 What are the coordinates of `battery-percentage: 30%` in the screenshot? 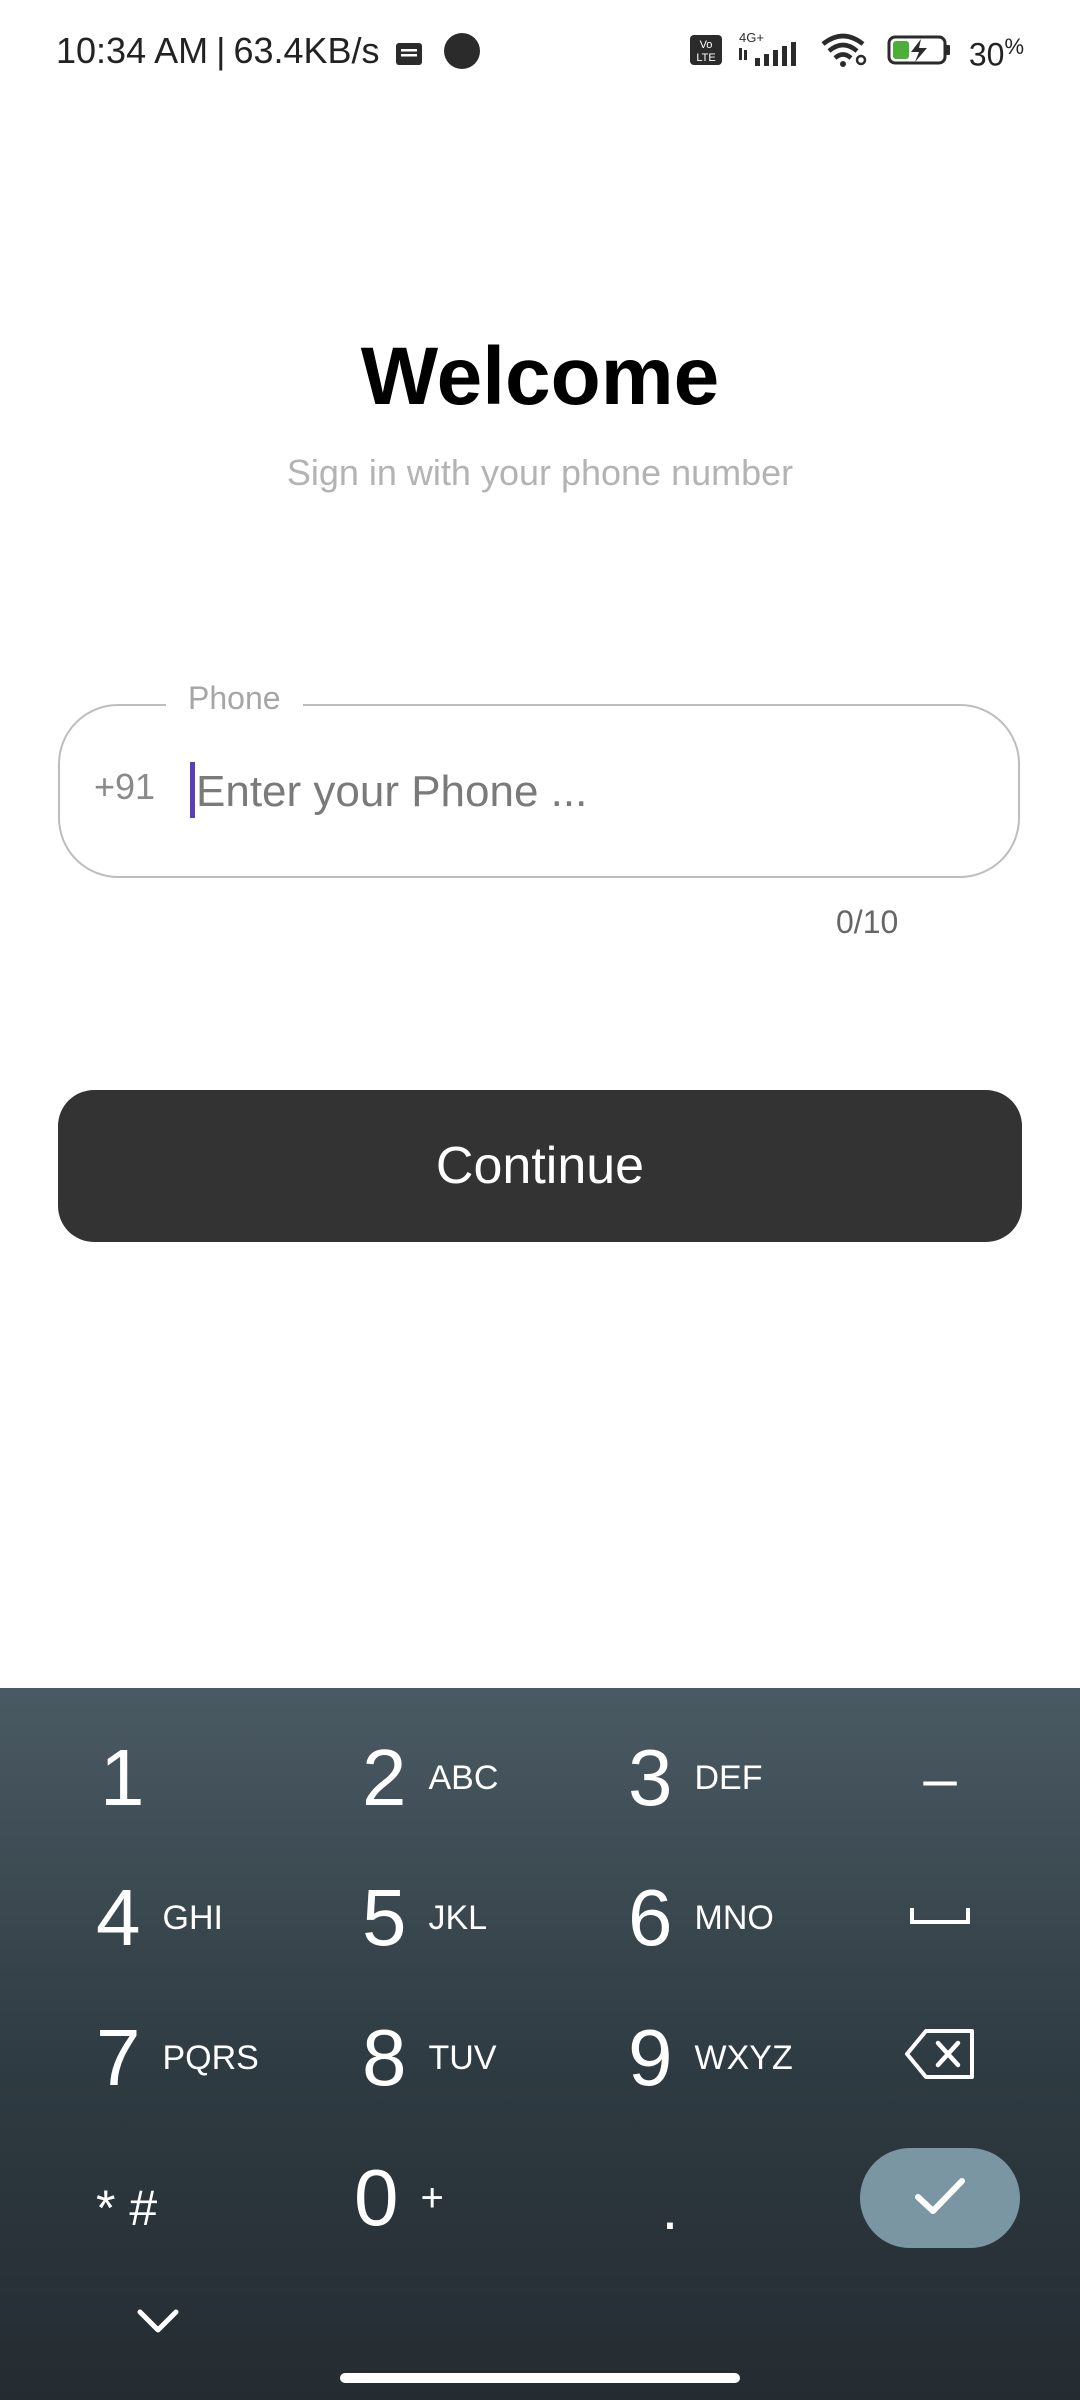 It's located at (996, 54).